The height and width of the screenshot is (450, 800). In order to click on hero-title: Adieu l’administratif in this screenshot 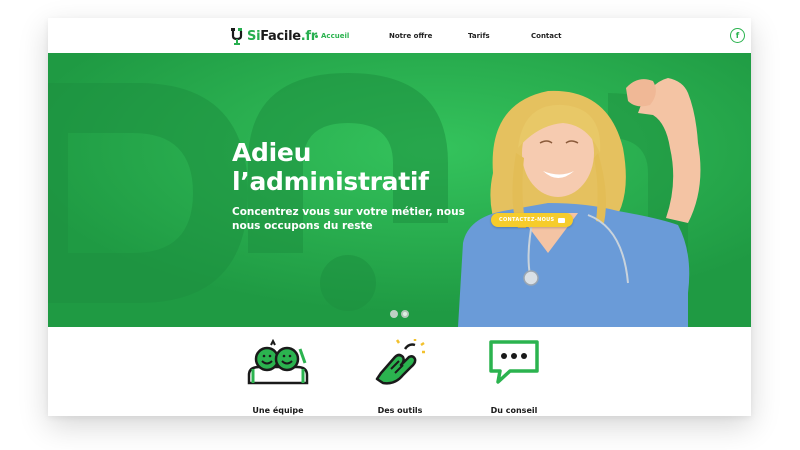, I will do `click(330, 167)`.